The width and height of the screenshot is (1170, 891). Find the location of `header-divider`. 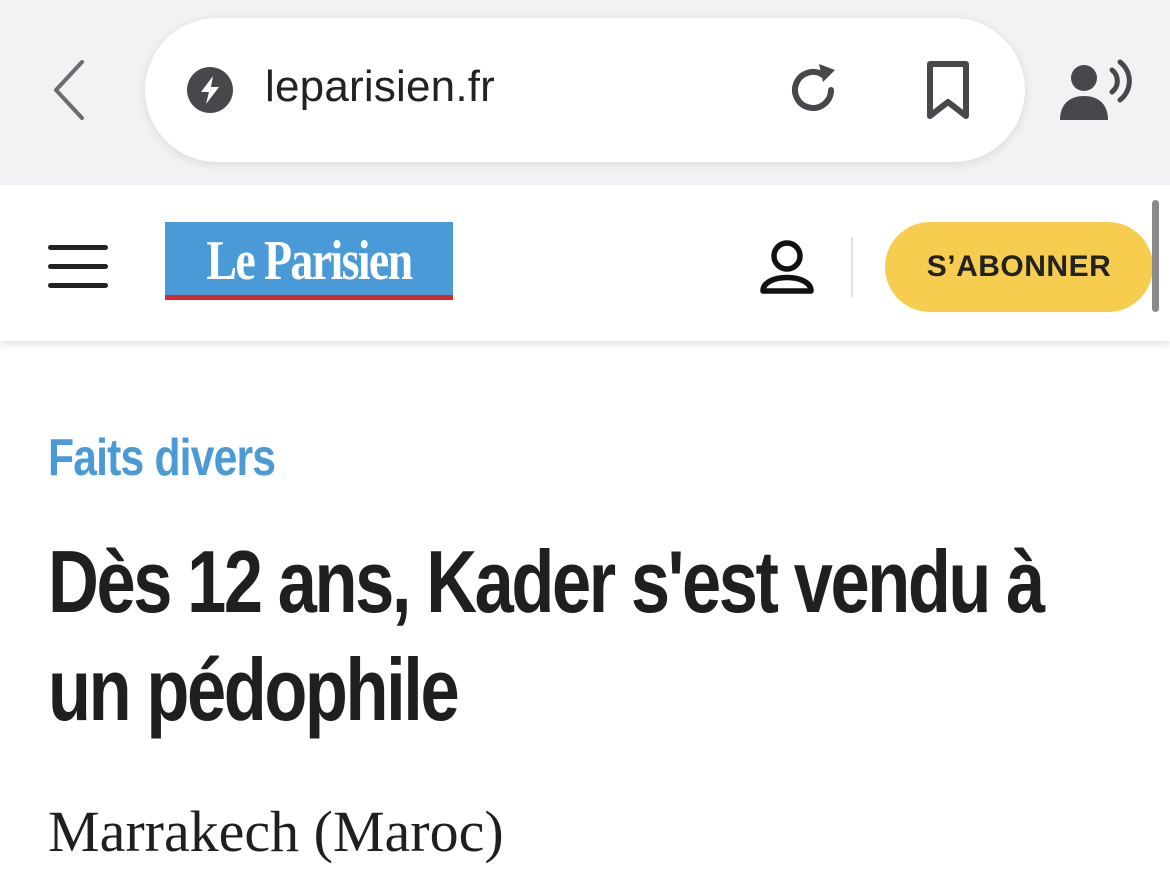

header-divider is located at coordinates (852, 267).